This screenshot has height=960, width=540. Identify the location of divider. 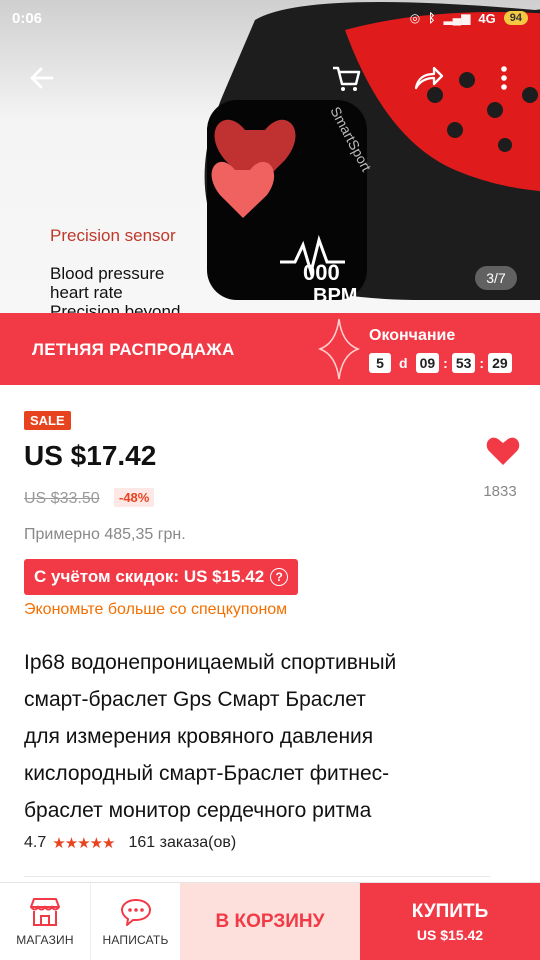
(257, 876).